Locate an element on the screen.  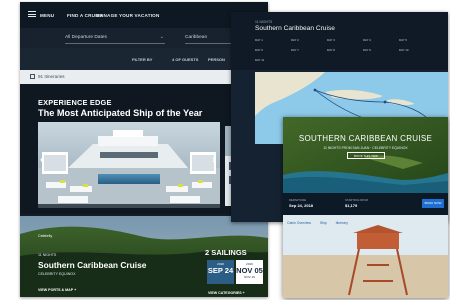
detail-tabs: Cabin Overview Ship Itinerary is located at coordinates (321, 223).